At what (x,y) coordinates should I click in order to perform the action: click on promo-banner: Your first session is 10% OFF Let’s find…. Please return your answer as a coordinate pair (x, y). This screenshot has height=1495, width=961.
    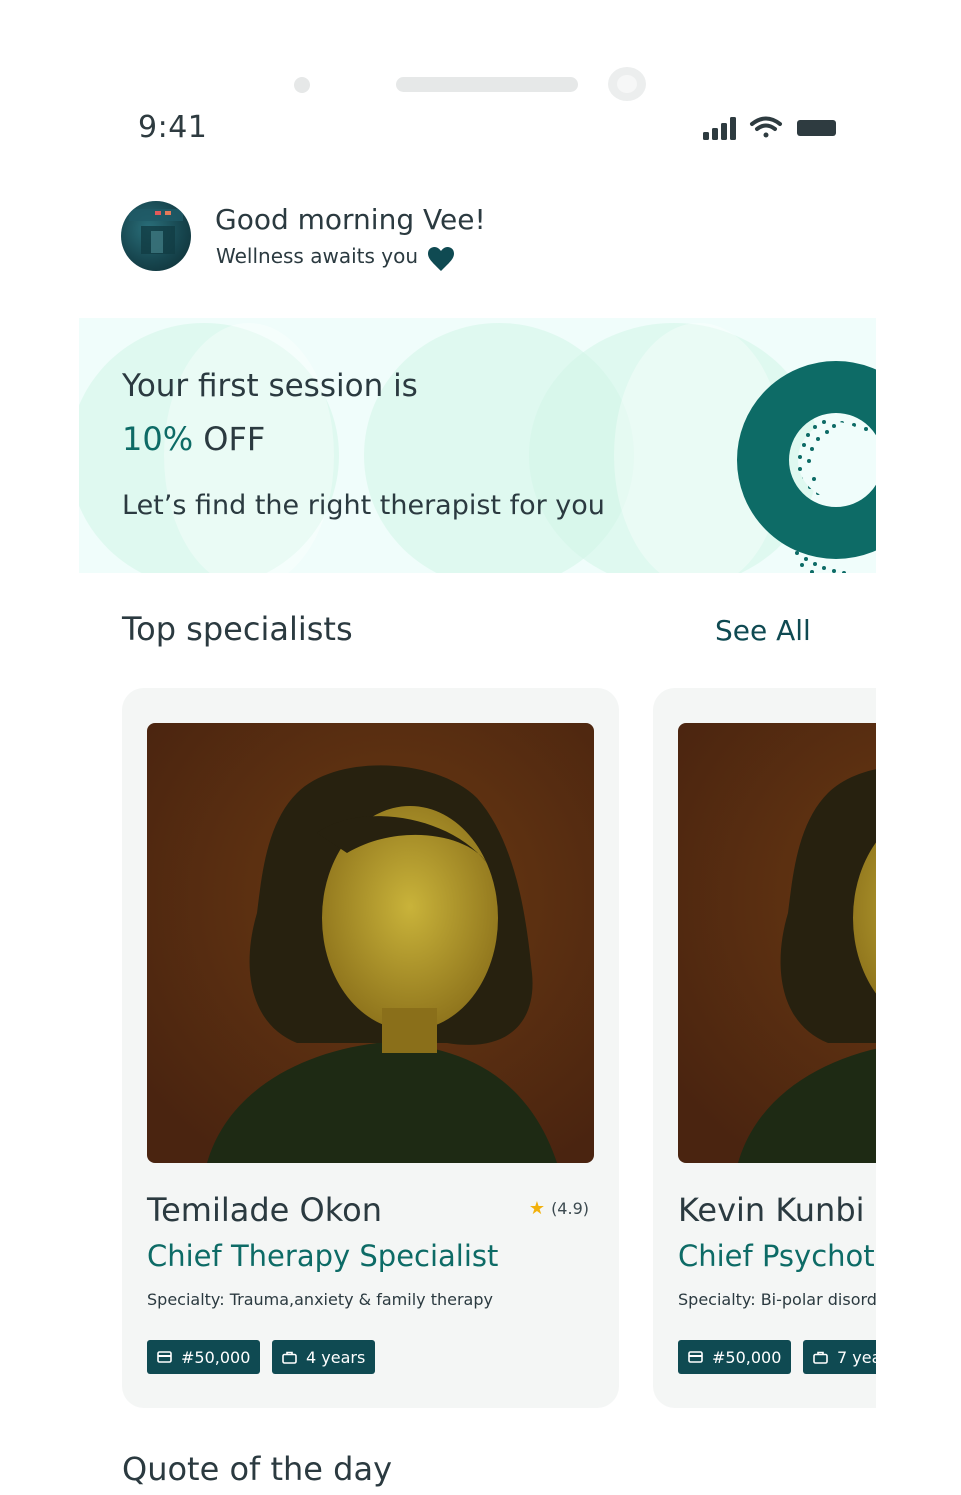
    Looking at the image, I should click on (477, 445).